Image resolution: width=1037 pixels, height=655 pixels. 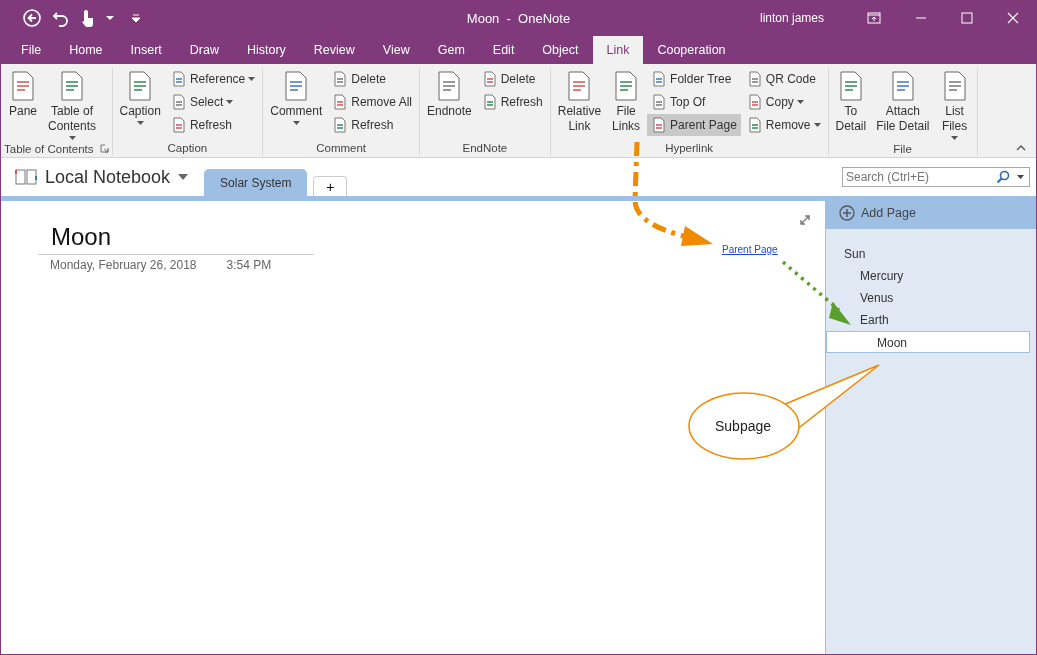 I want to click on ribbon-button: Folder Tree, so click(x=694, y=79).